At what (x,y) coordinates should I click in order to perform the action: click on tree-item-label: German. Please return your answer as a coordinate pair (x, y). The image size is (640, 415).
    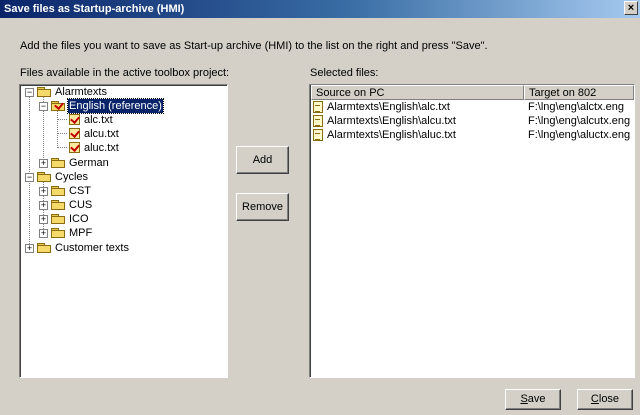
    Looking at the image, I should click on (89, 163).